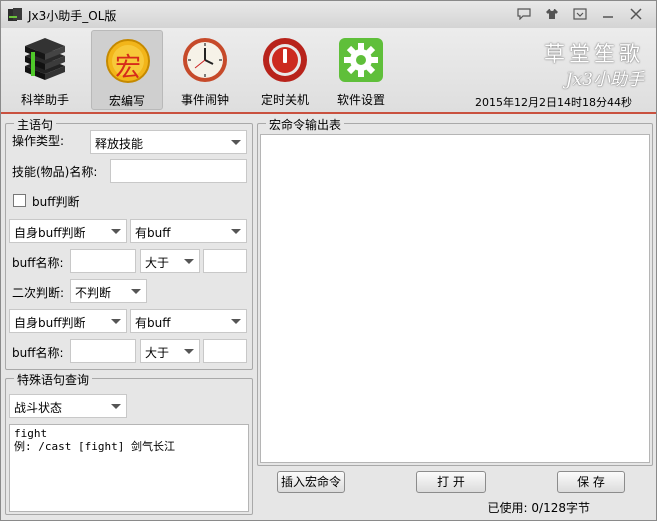 This screenshot has height=521, width=657. I want to click on tool-exam-helper: 科举助手, so click(45, 70).